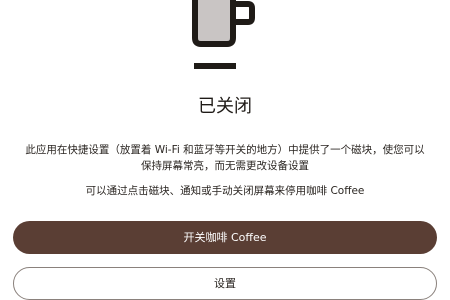 This screenshot has height=300, width=450. Describe the element at coordinates (225, 237) in the screenshot. I see `toggle-coffee-button: 开关咖啡 Coffee` at that location.